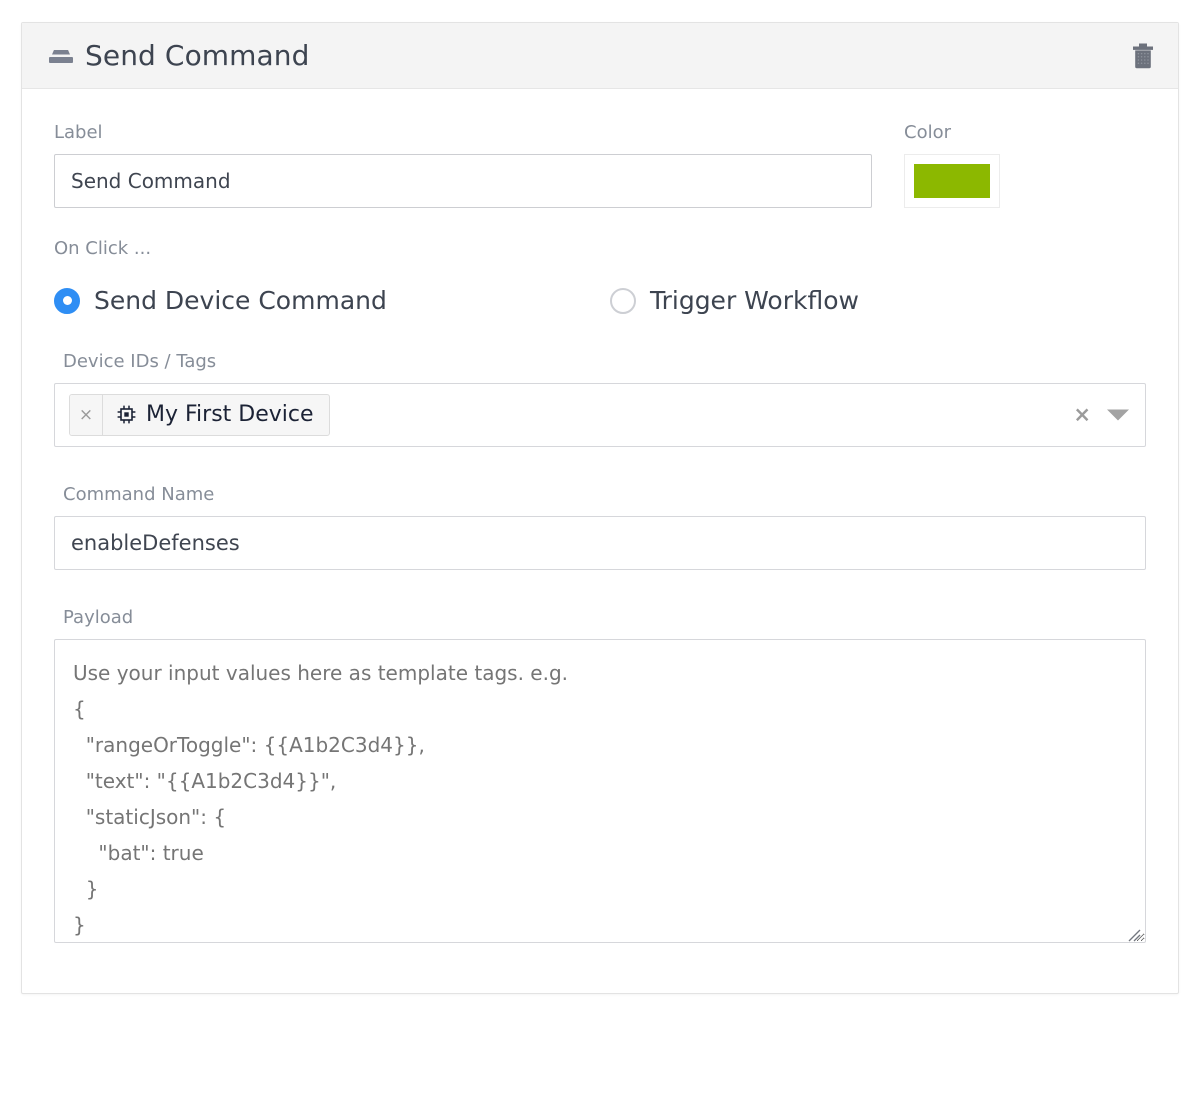 This screenshot has height=1120, width=1200. What do you see at coordinates (139, 494) in the screenshot?
I see `command-name-label: Command Name` at bounding box center [139, 494].